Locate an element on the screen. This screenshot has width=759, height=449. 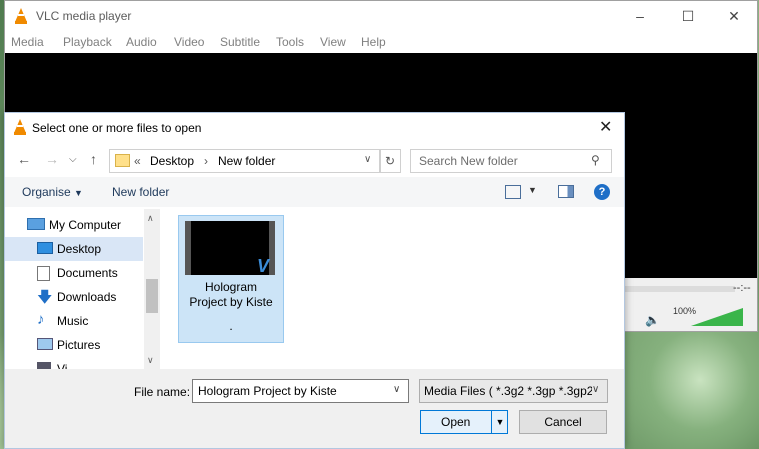
nav-item-label: Downloads is located at coordinates (87, 297).